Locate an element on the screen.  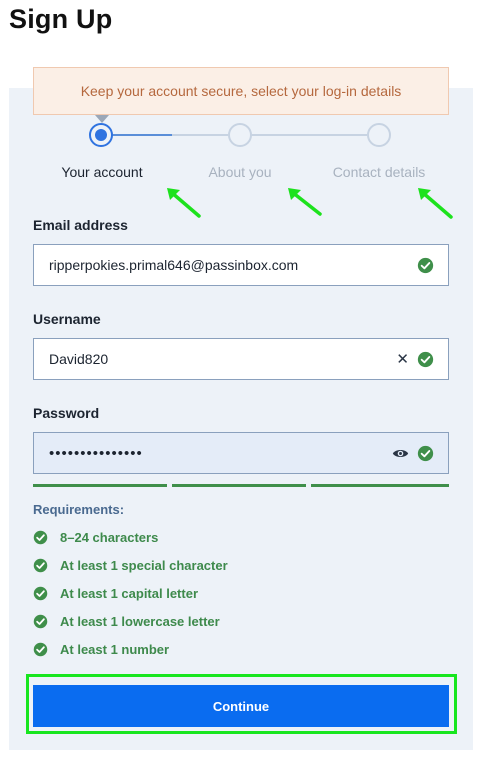
step-1-indicator is located at coordinates (101, 135).